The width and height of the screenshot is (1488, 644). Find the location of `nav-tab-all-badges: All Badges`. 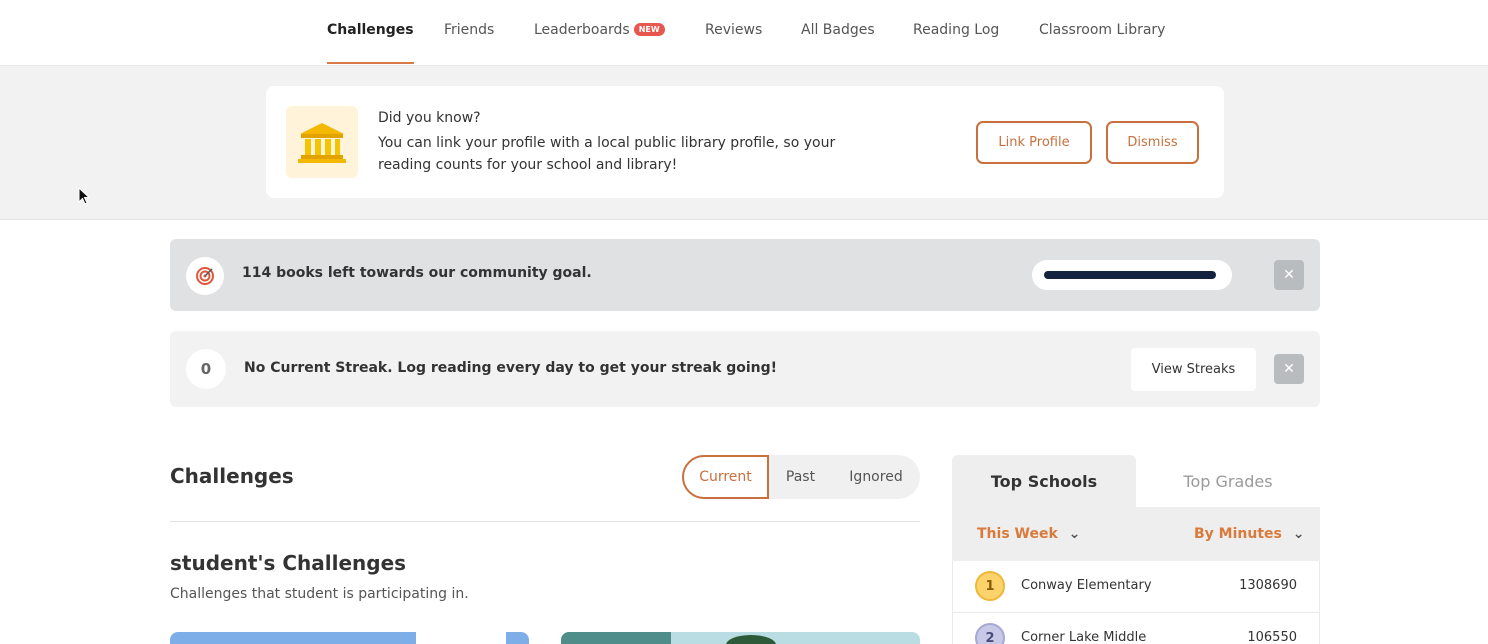

nav-tab-all-badges: All Badges is located at coordinates (838, 43).